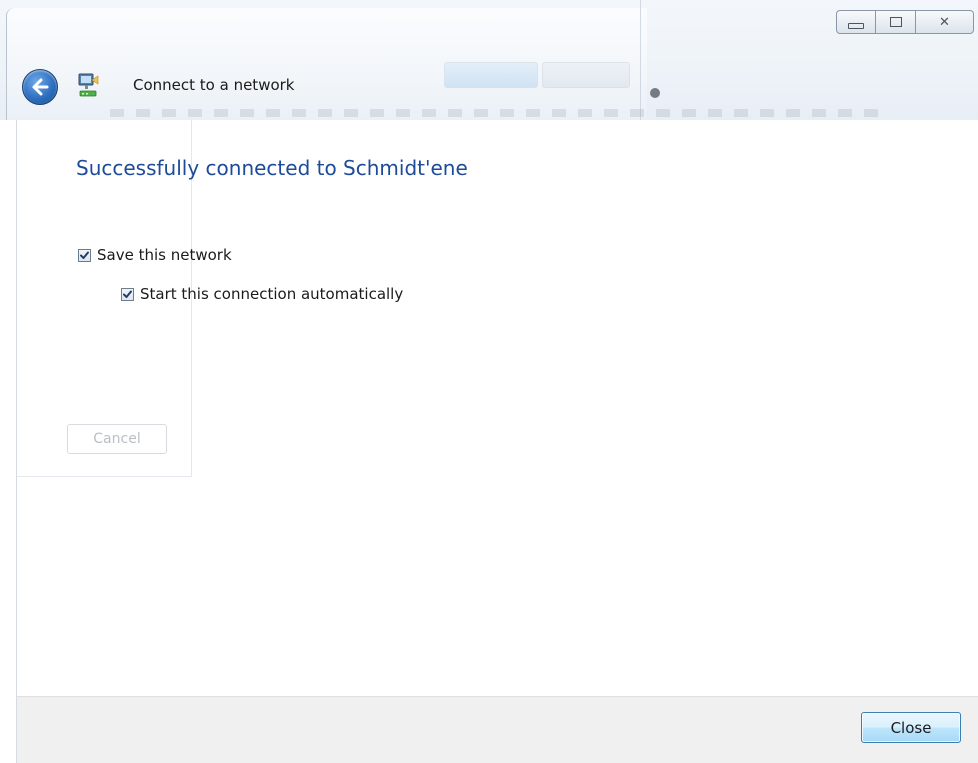 The width and height of the screenshot is (978, 763). What do you see at coordinates (88, 85) in the screenshot?
I see `network-icon` at bounding box center [88, 85].